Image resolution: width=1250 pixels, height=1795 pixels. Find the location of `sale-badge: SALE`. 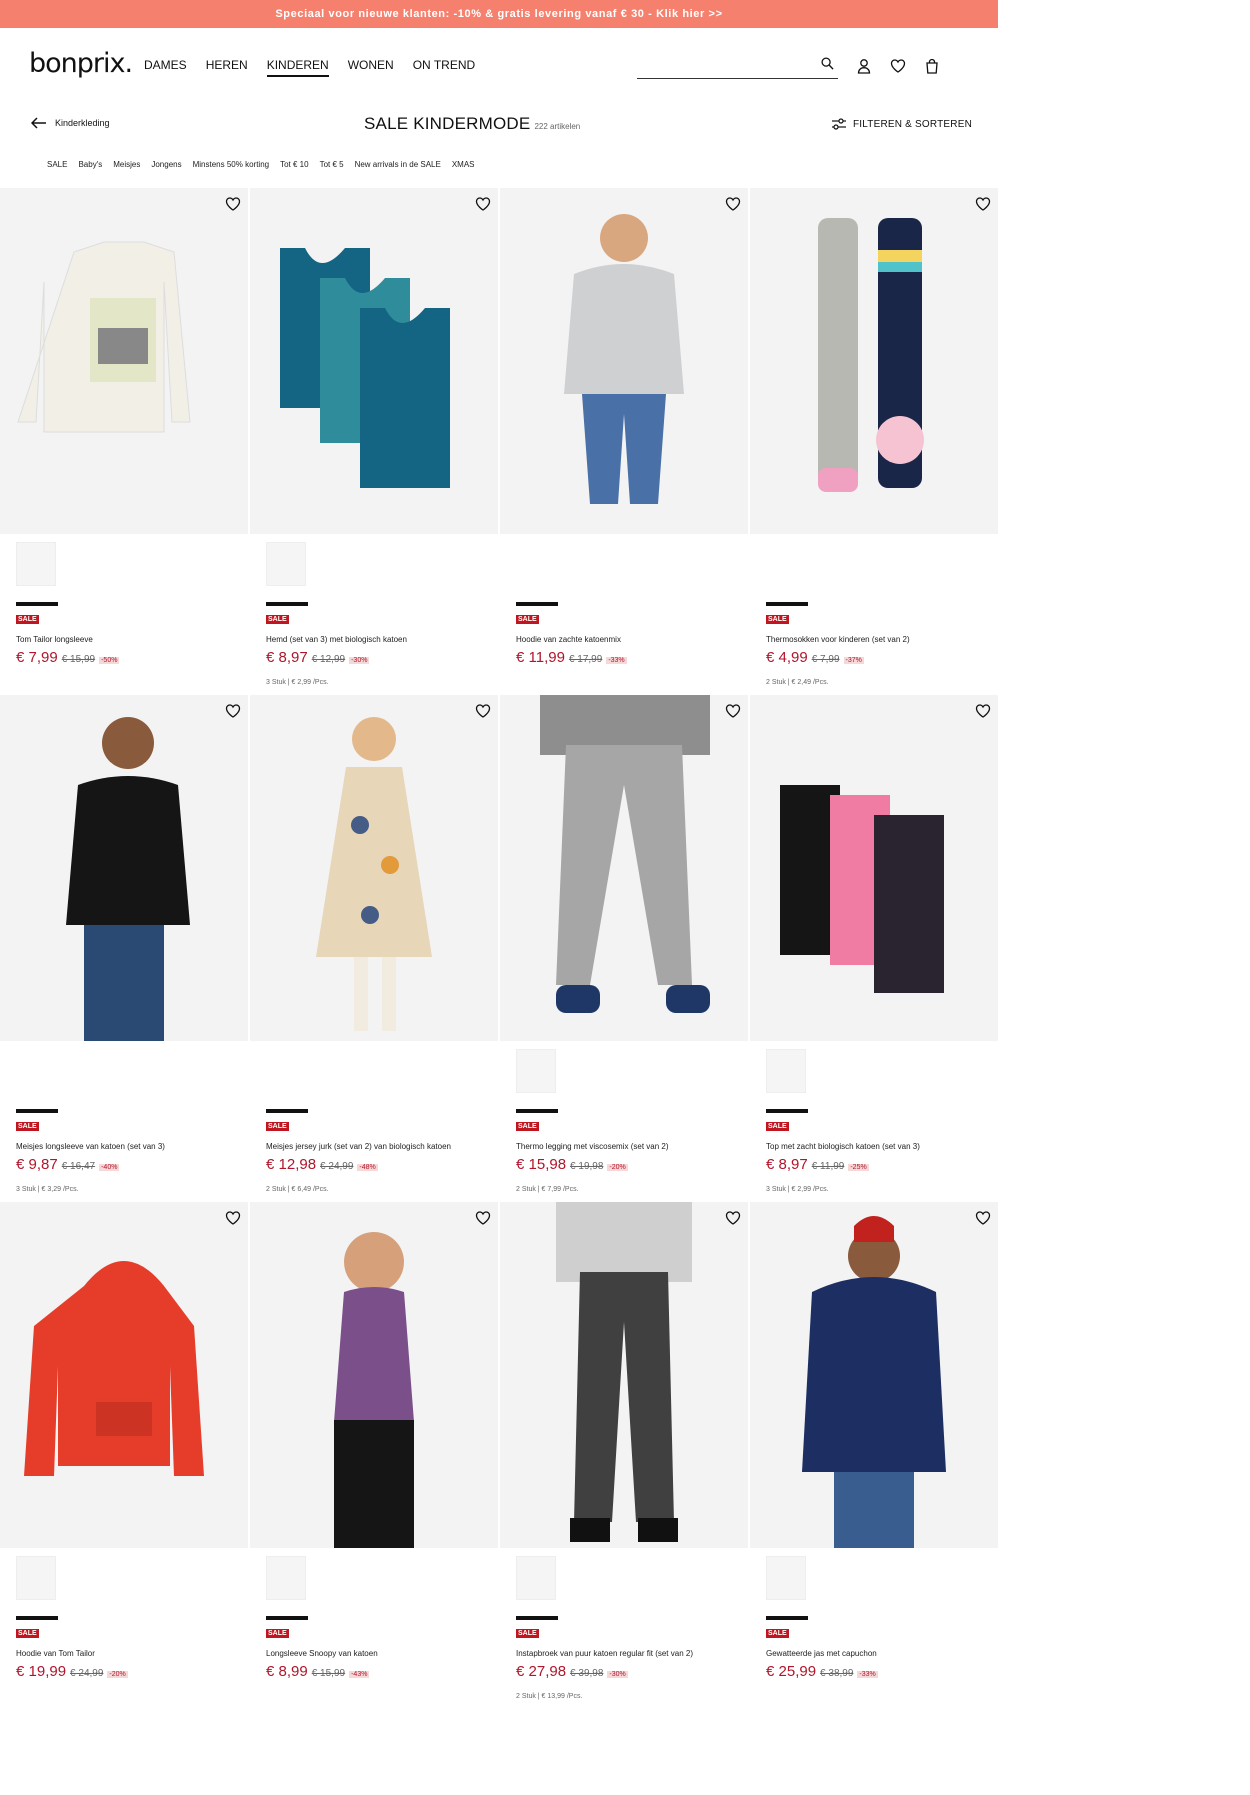

sale-badge: SALE is located at coordinates (277, 619).